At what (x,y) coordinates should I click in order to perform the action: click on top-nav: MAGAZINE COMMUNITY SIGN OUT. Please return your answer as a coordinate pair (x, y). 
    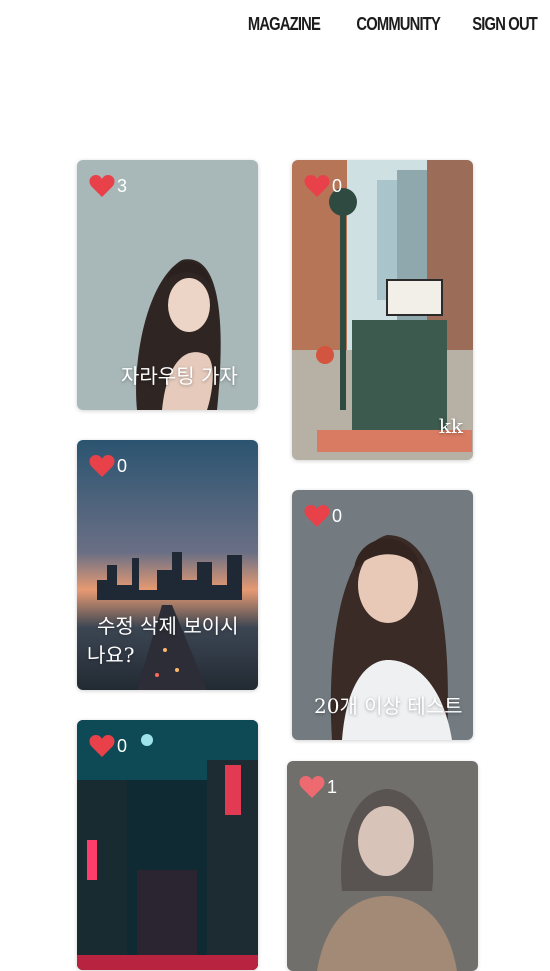
    Looking at the image, I should click on (385, 24).